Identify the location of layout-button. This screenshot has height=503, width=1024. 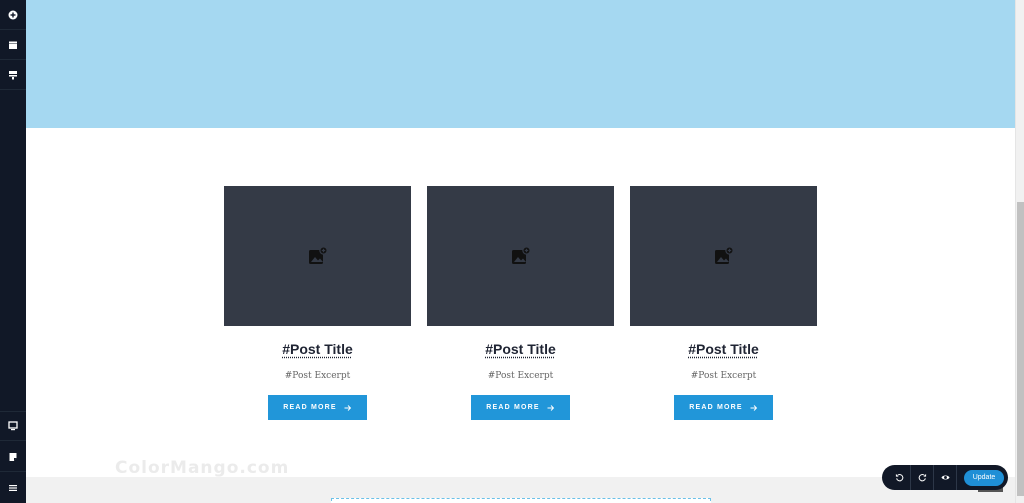
(13, 75).